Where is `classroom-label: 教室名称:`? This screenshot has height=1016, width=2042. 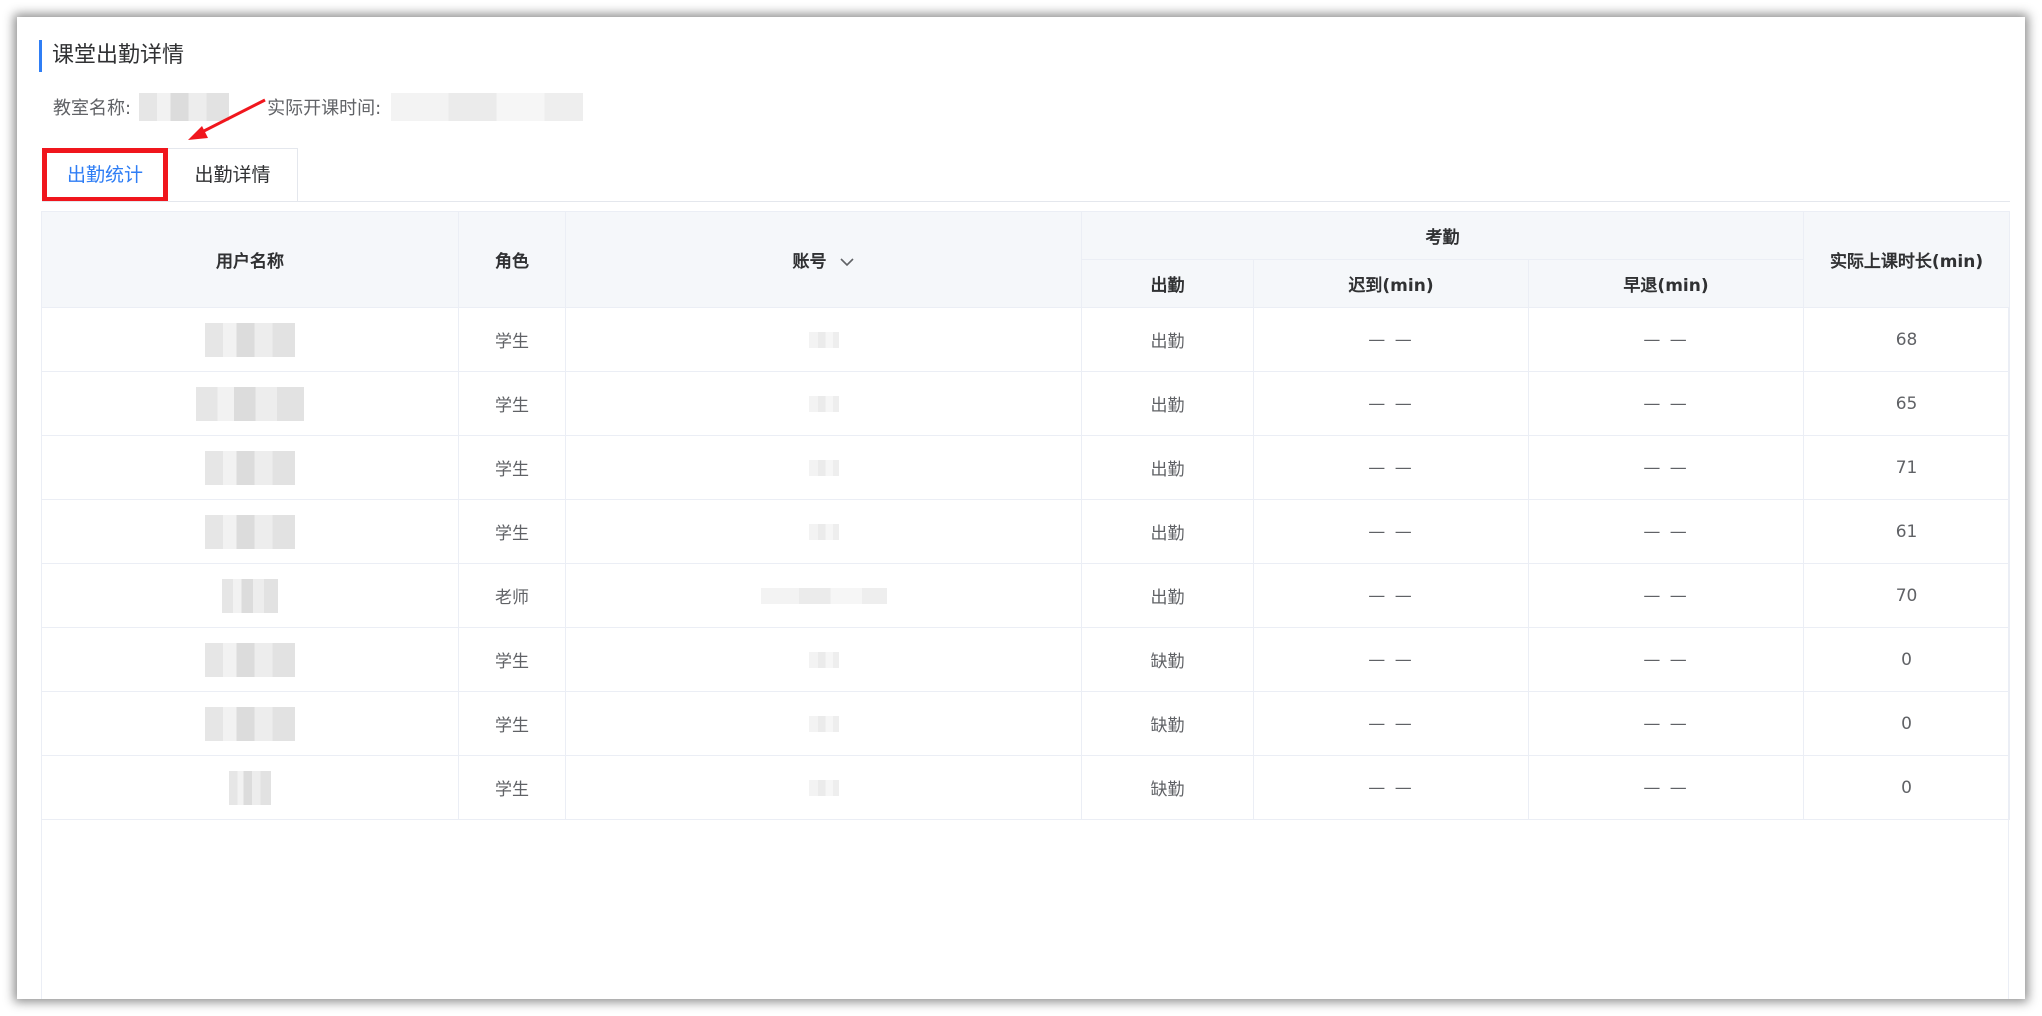 classroom-label: 教室名称: is located at coordinates (92, 108).